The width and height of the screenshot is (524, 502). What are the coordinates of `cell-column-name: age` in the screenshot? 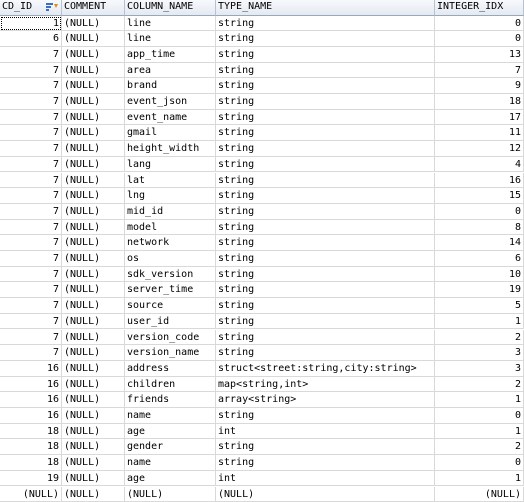 It's located at (170, 479).